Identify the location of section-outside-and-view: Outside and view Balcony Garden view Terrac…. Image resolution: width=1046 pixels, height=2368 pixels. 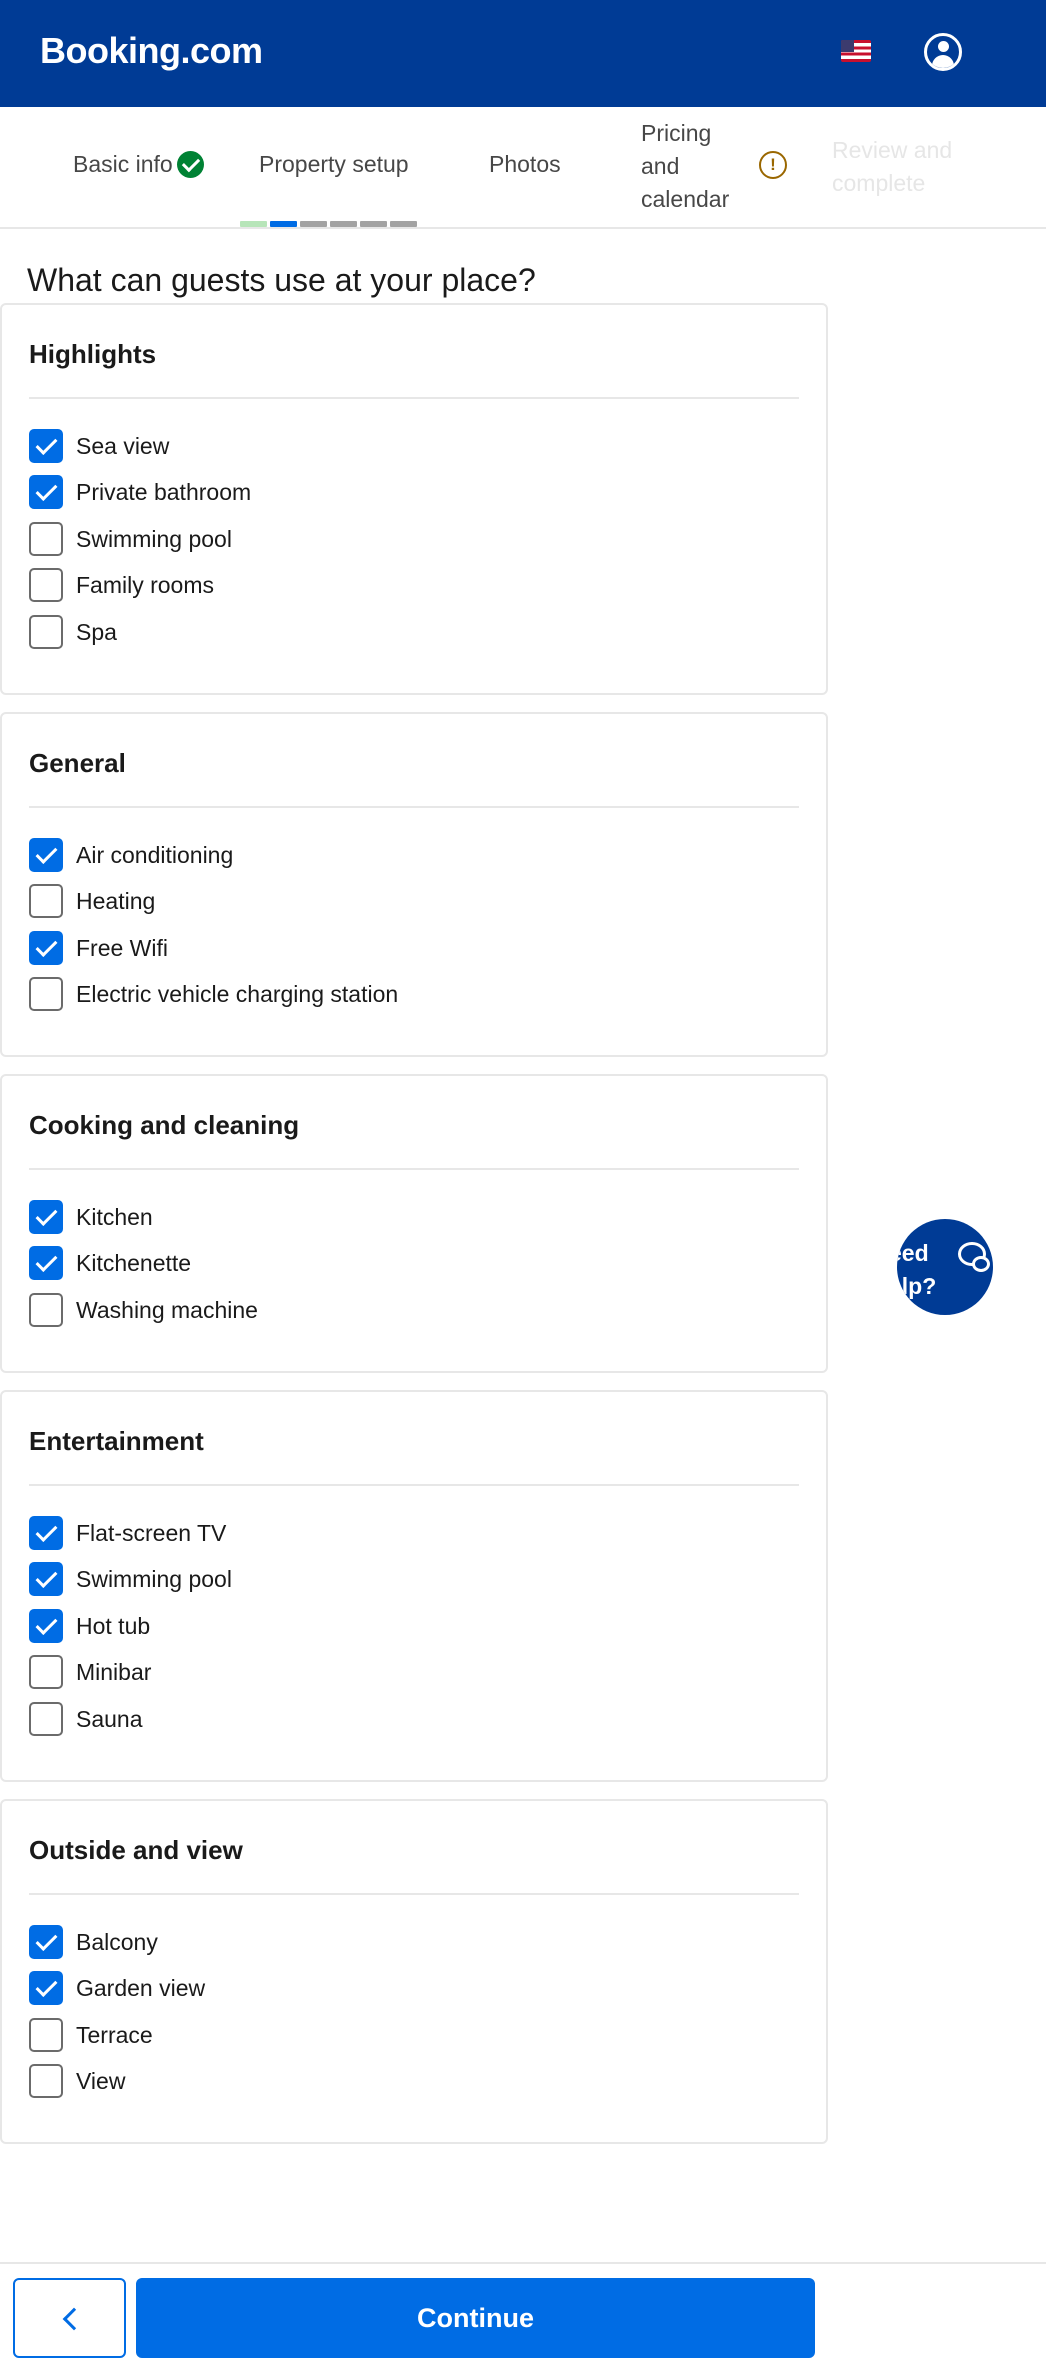
(414, 1971).